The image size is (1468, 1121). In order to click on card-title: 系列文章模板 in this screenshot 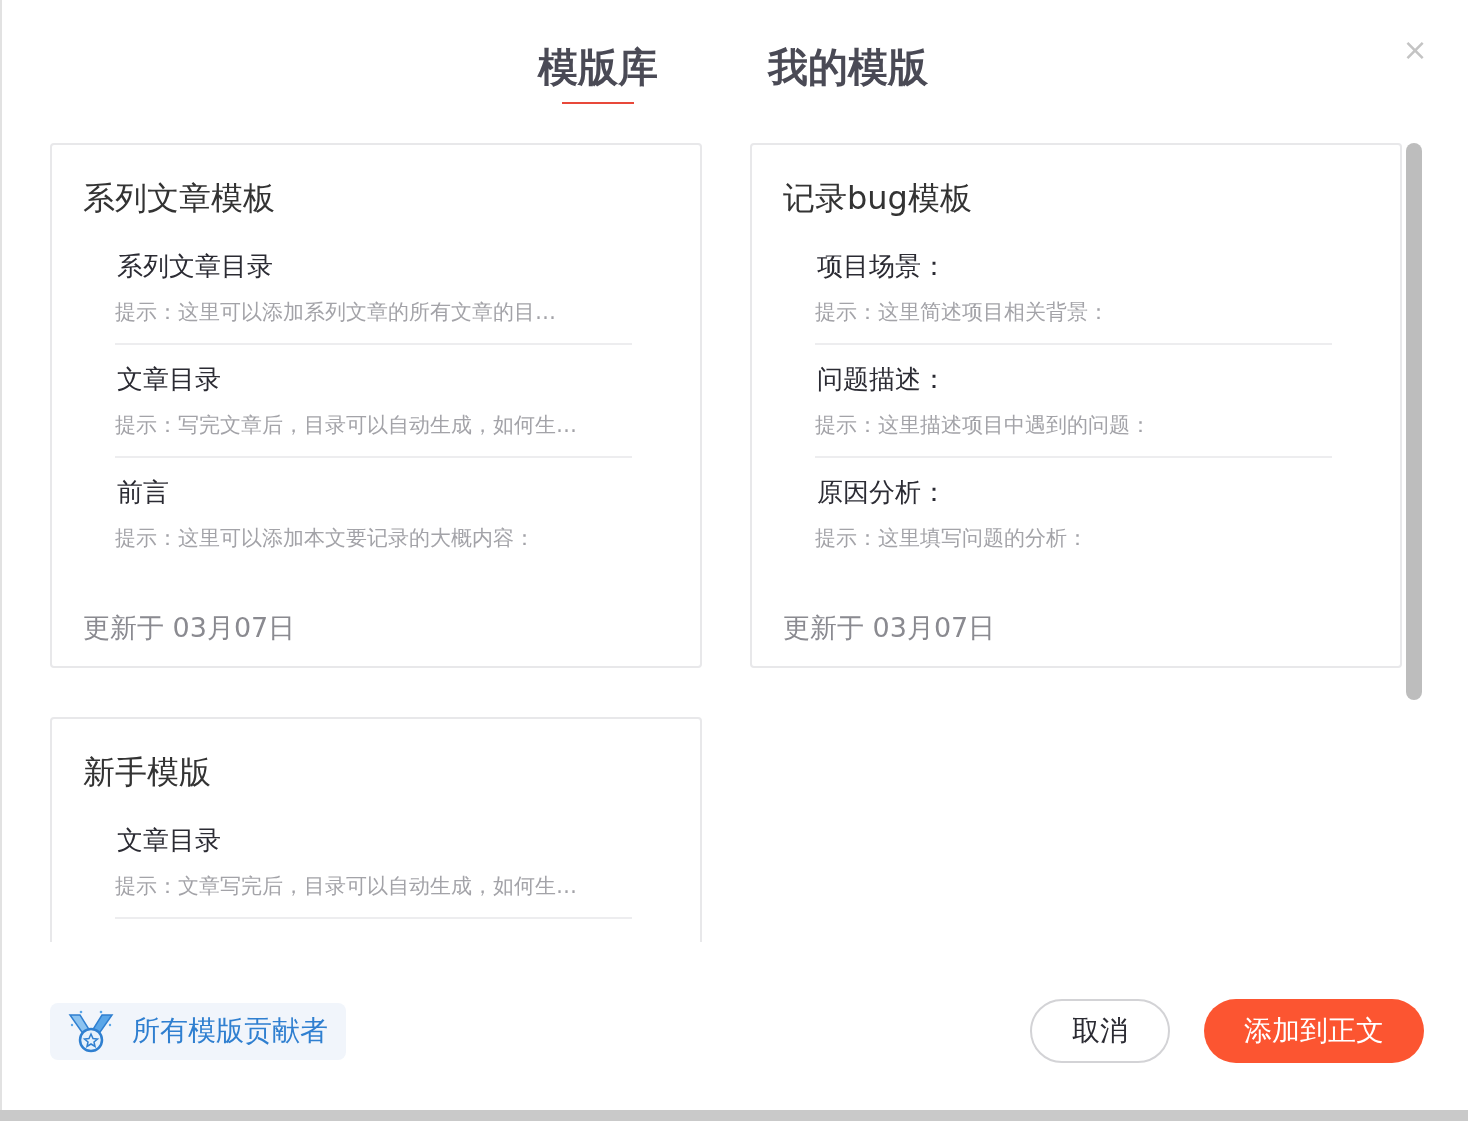, I will do `click(179, 198)`.